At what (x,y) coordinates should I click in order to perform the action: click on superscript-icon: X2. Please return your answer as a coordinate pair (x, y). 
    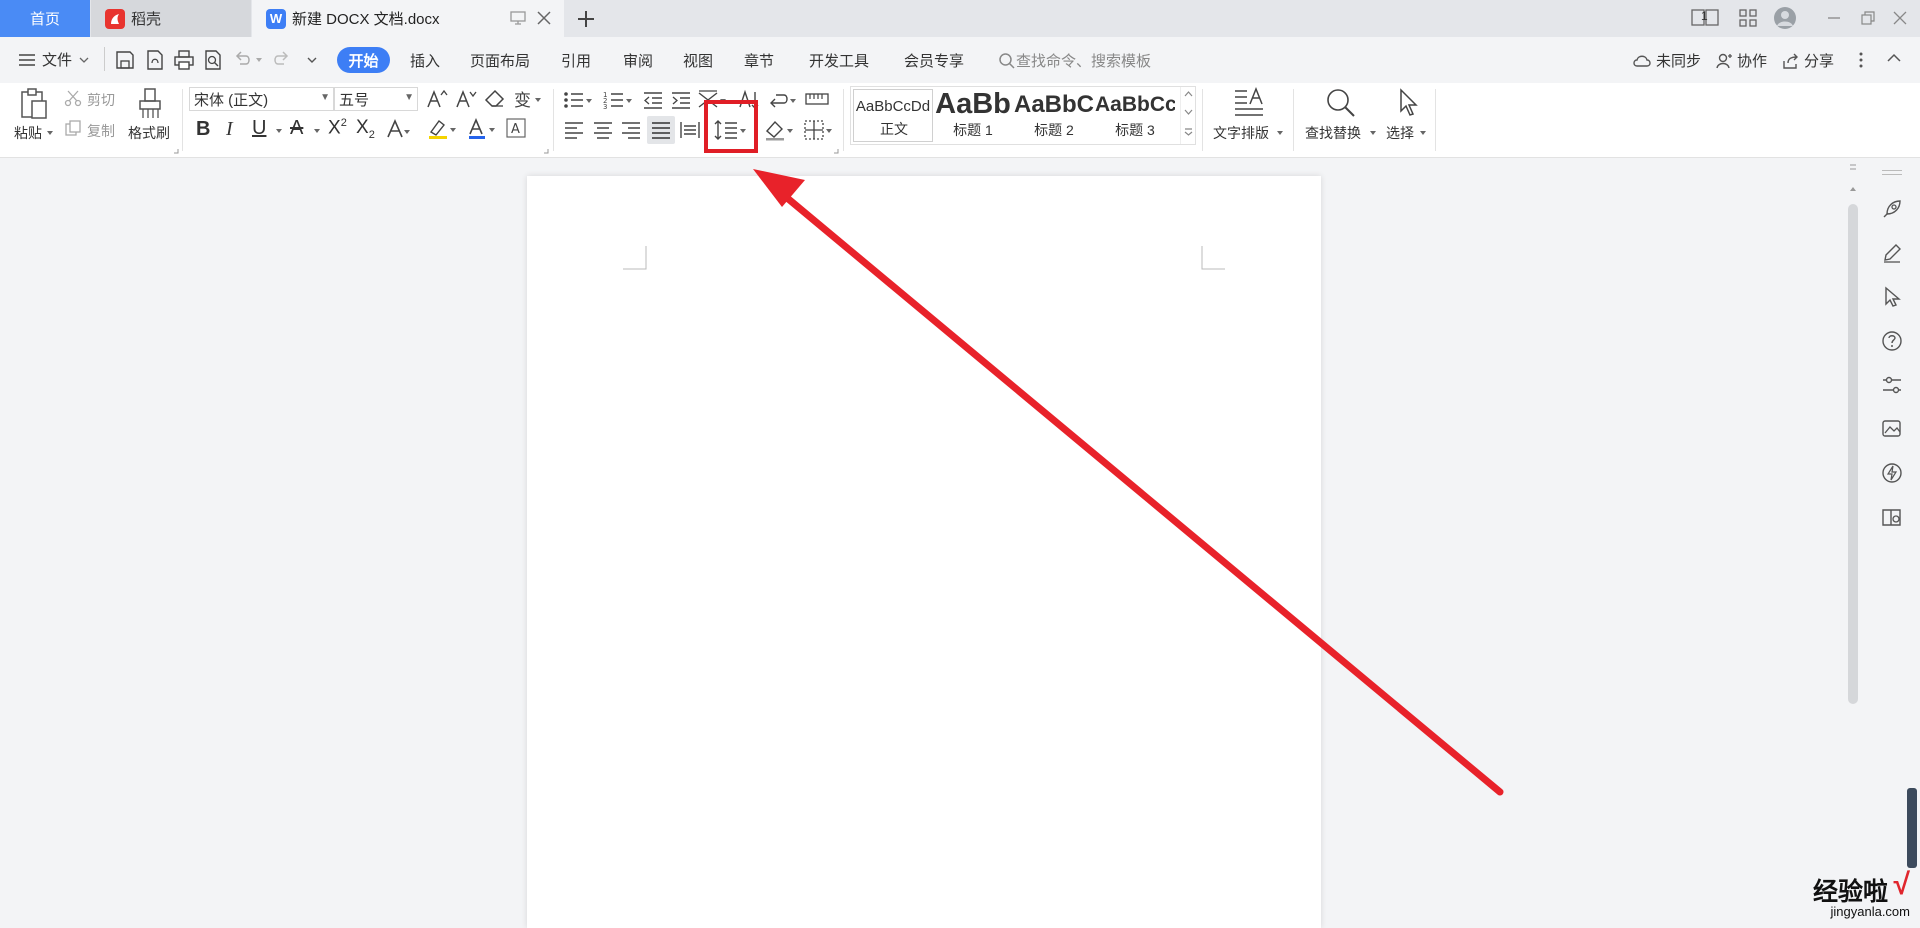
    Looking at the image, I should click on (337, 128).